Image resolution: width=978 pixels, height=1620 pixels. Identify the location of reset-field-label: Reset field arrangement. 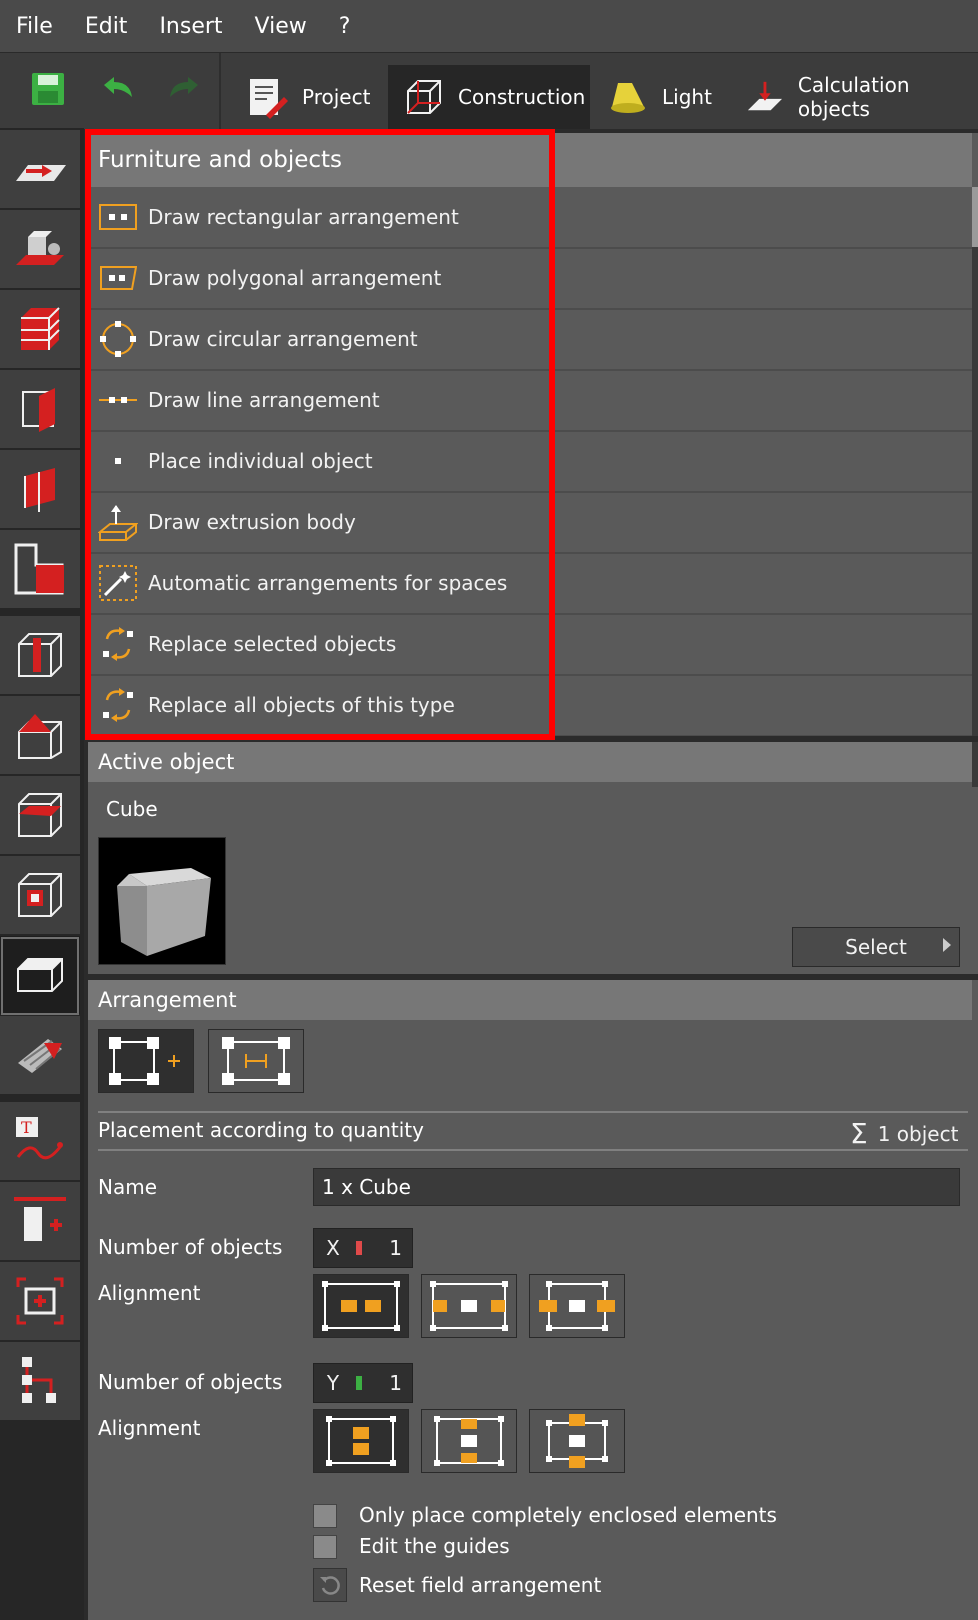
(480, 1585).